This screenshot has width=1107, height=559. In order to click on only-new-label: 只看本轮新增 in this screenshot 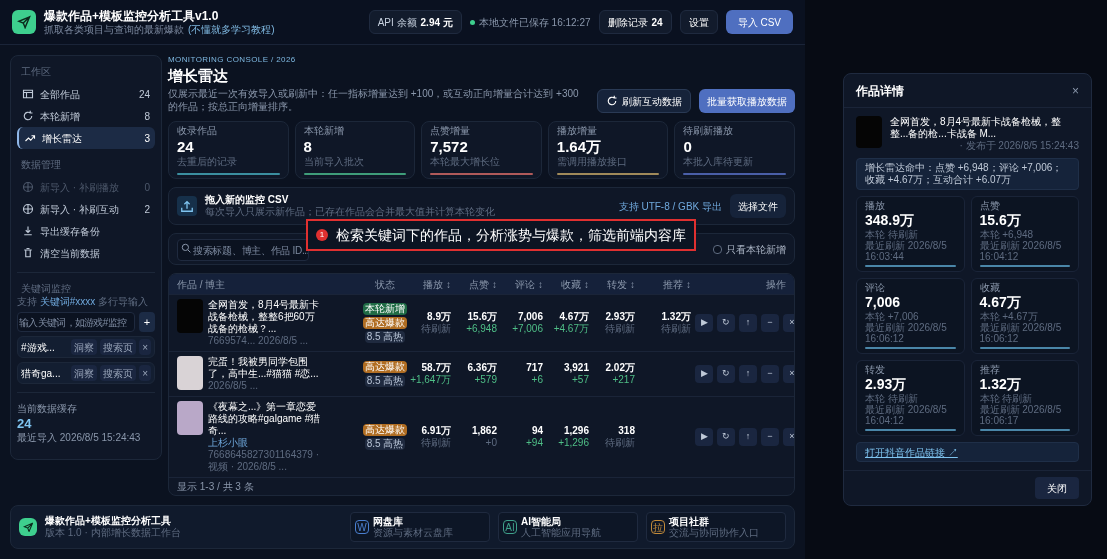, I will do `click(756, 249)`.